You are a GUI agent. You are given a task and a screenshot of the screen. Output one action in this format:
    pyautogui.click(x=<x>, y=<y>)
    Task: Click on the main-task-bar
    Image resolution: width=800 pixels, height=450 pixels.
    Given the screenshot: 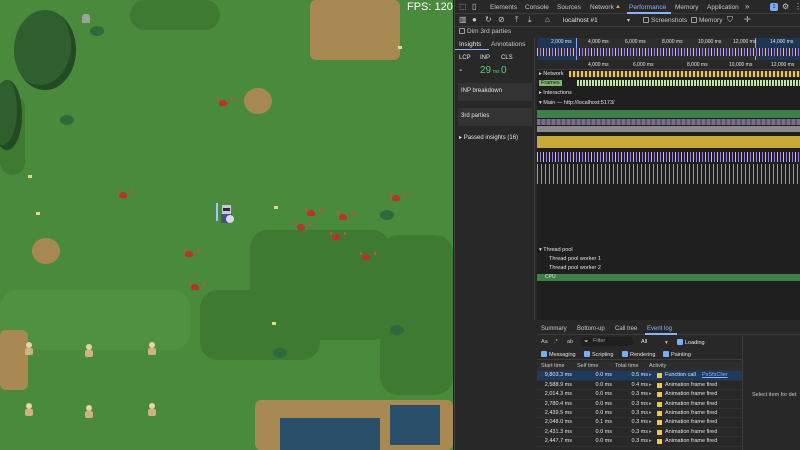 What is the action you would take?
    pyautogui.click(x=668, y=114)
    